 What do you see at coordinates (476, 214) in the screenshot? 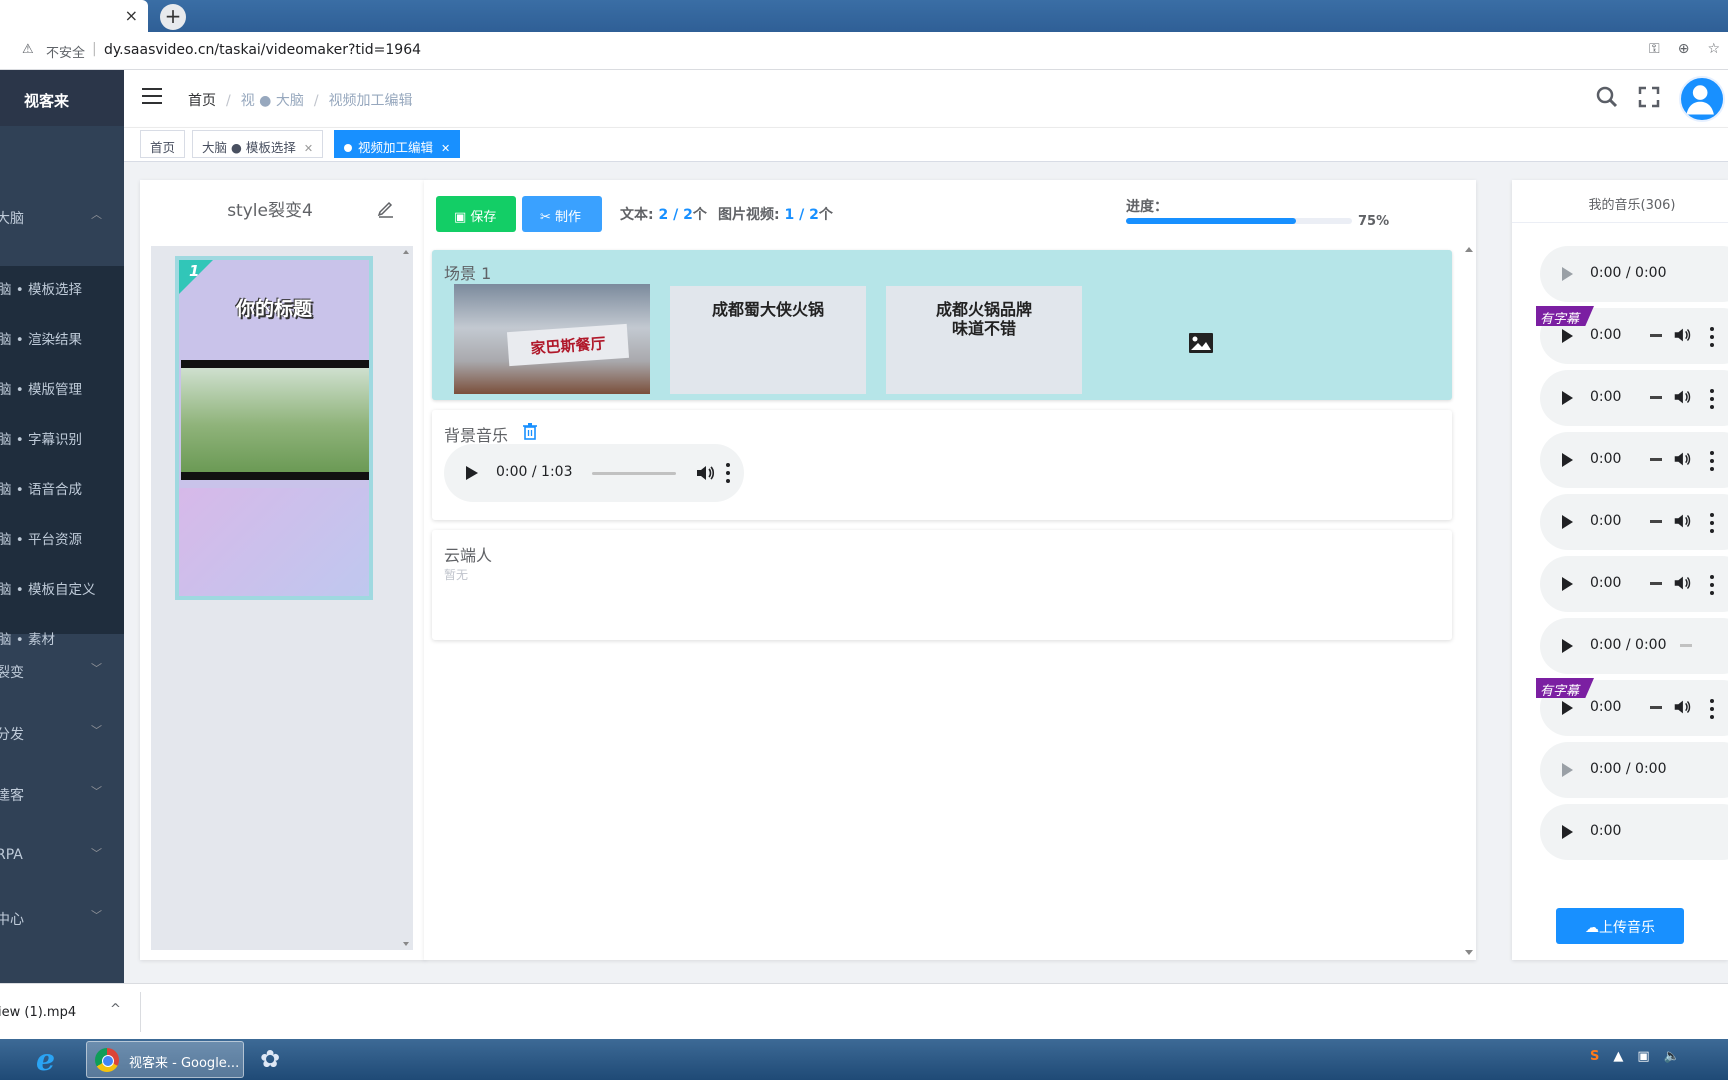
I see `save-button: ▣ 保存` at bounding box center [476, 214].